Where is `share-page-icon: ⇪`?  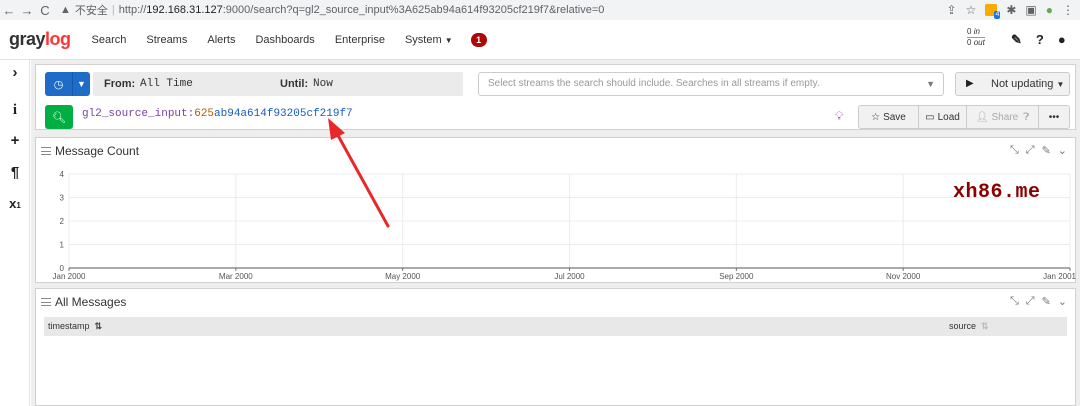 share-page-icon: ⇪ is located at coordinates (952, 10).